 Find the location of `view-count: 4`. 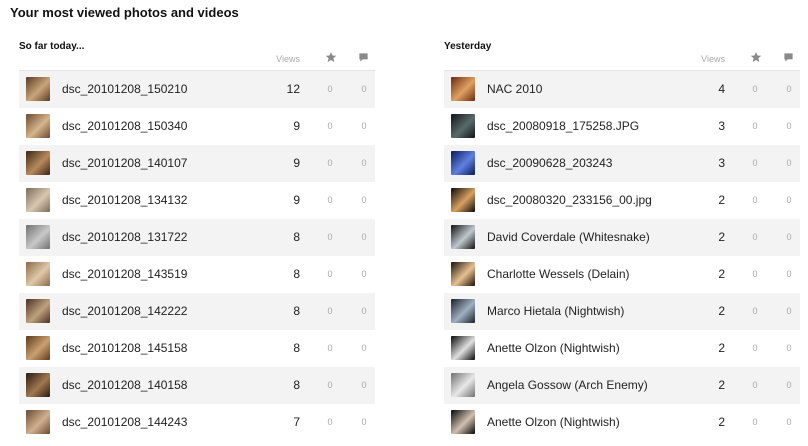

view-count: 4 is located at coordinates (721, 89).